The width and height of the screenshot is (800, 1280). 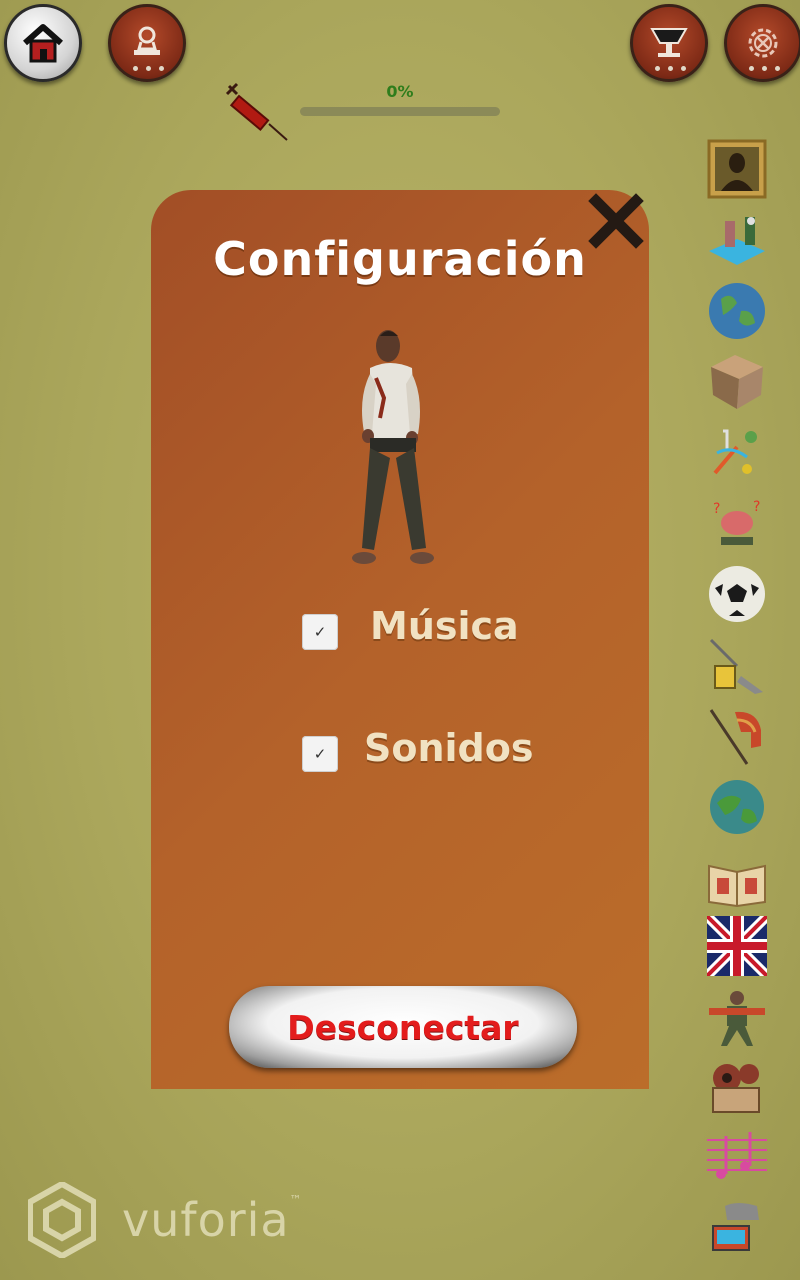 What do you see at coordinates (737, 1228) in the screenshot?
I see `computer-games-icon` at bounding box center [737, 1228].